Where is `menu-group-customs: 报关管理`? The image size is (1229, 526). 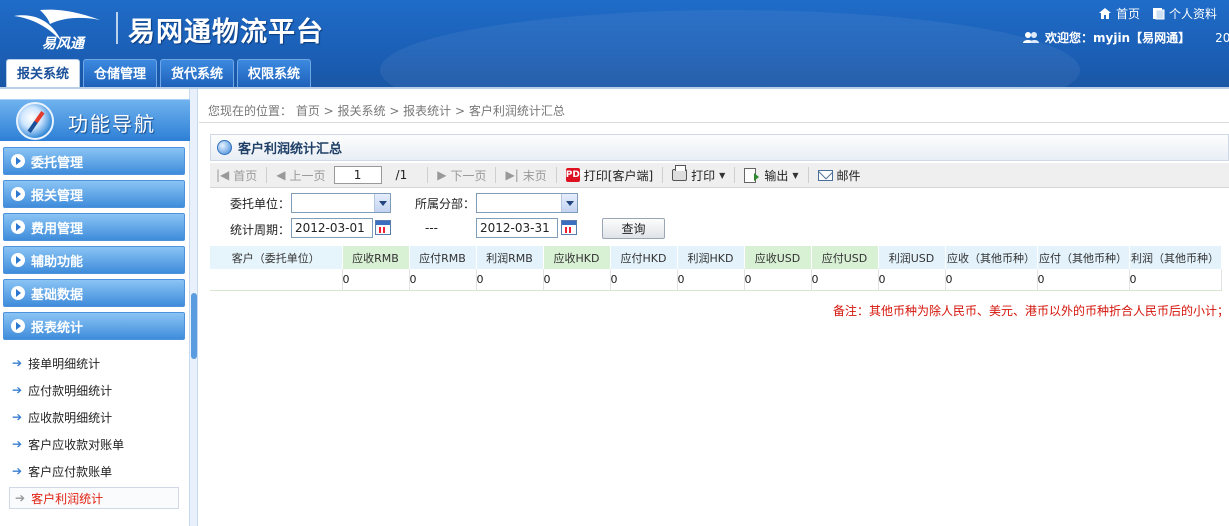
menu-group-customs: 报关管理 is located at coordinates (94, 194).